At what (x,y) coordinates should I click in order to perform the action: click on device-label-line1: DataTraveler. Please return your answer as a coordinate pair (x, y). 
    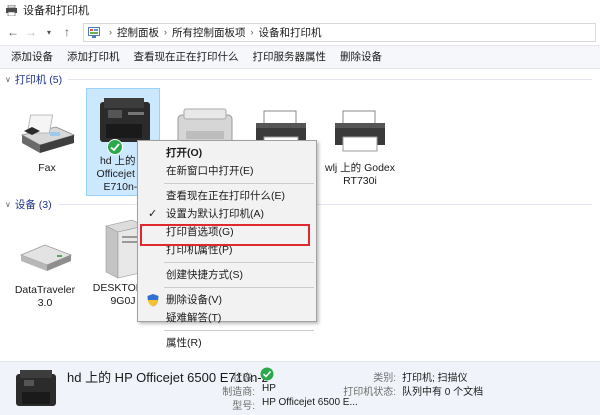
    Looking at the image, I should click on (45, 290).